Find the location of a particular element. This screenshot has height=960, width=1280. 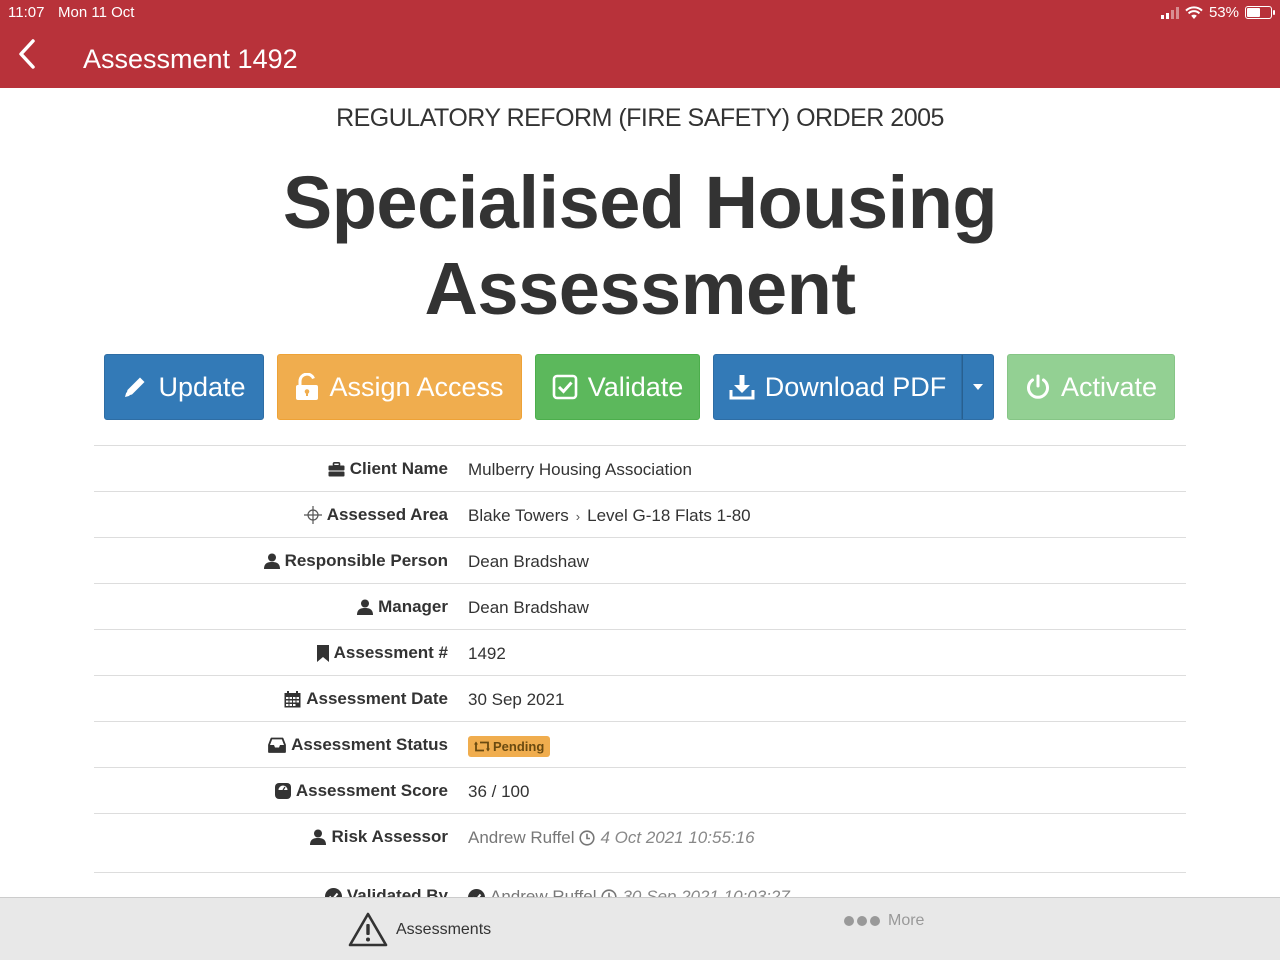

client-name-value: Mulberry Housing Association is located at coordinates (580, 469).